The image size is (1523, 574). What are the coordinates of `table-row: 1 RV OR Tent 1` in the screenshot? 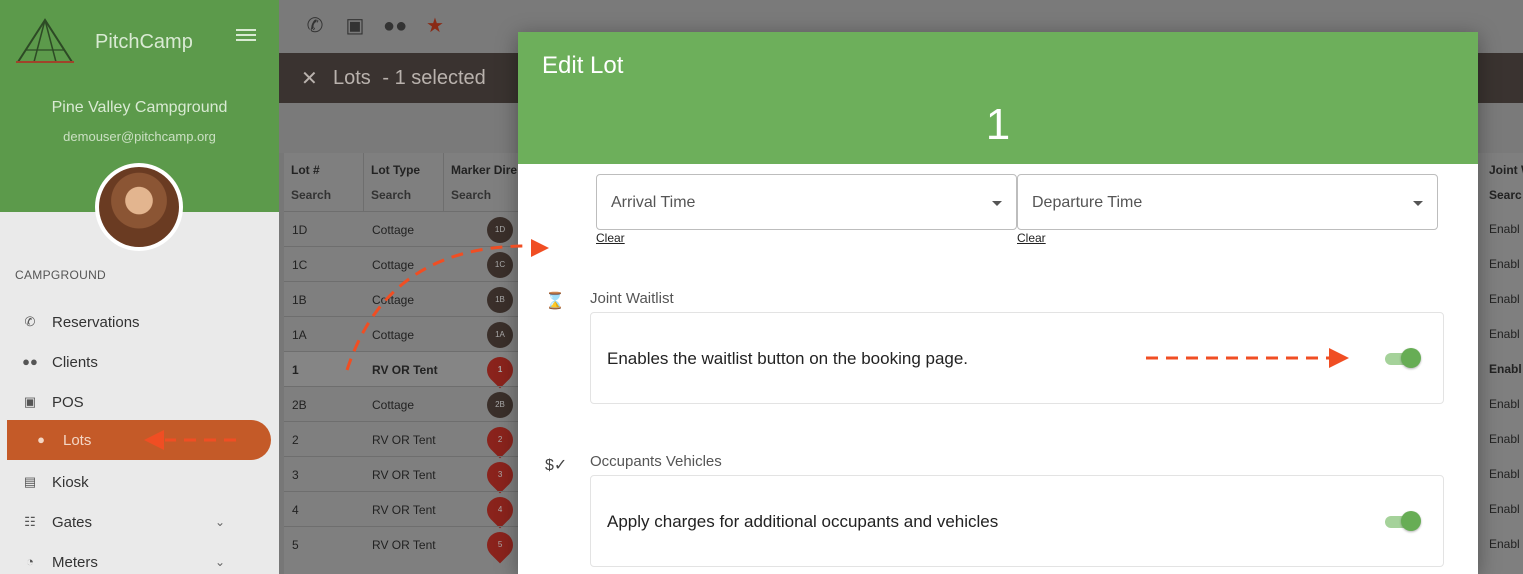 It's located at (401, 370).